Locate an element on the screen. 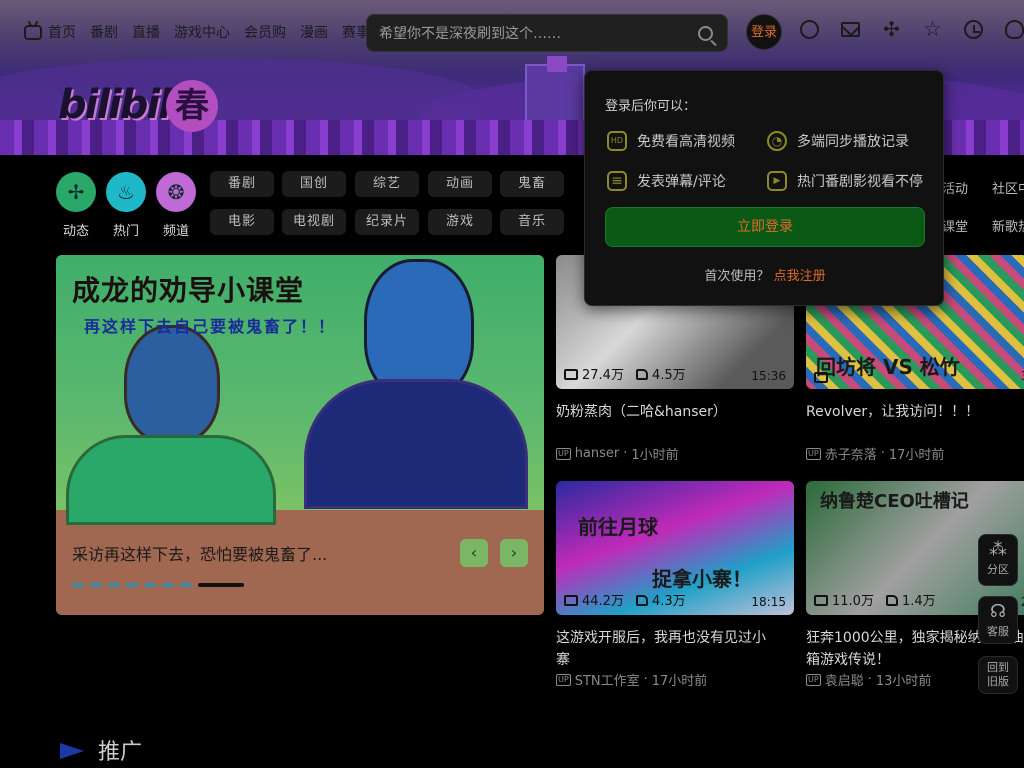 This screenshot has width=1024, height=768. nav-item-shop: 会员购 is located at coordinates (265, 32).